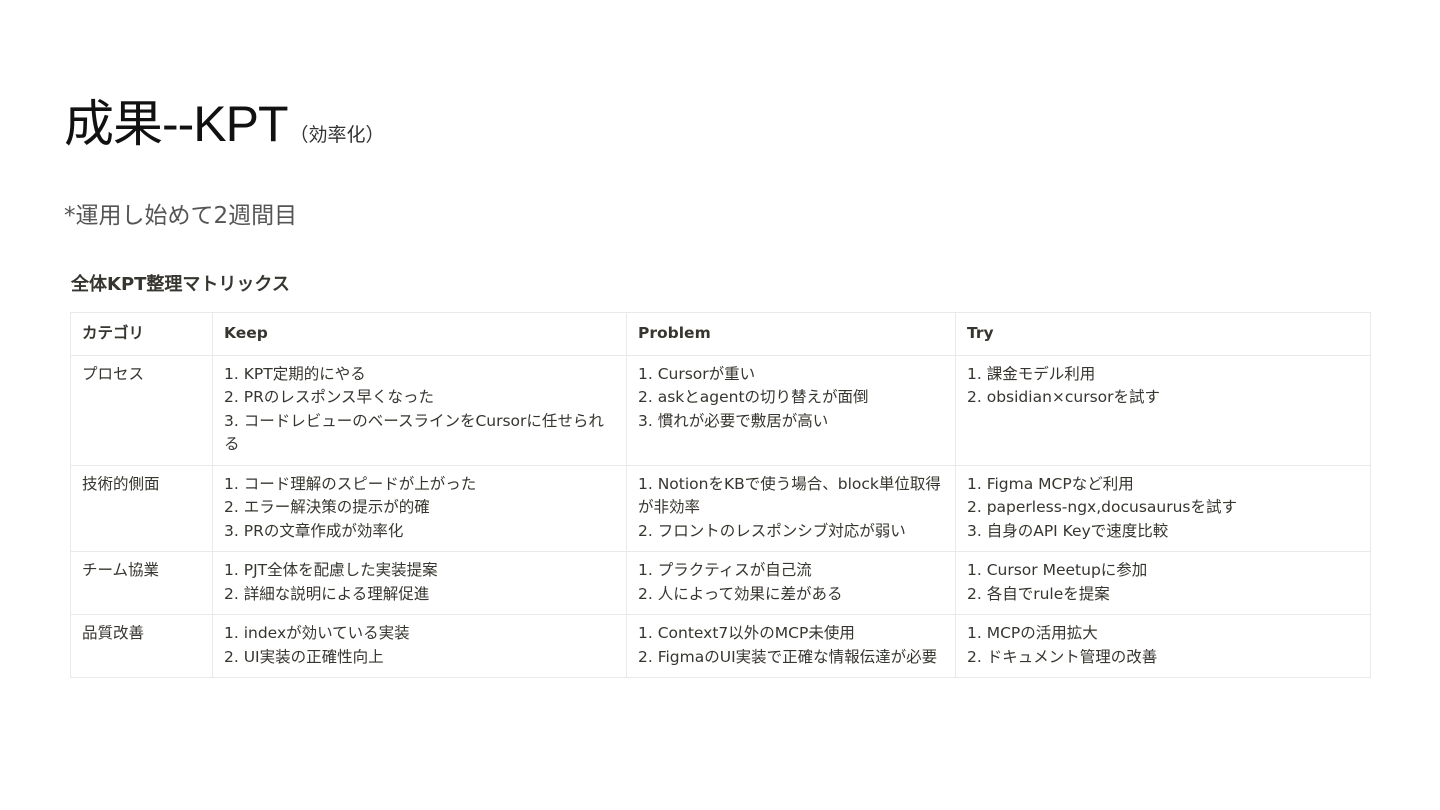 The image size is (1440, 810). Describe the element at coordinates (1057, 570) in the screenshot. I see `list-item: 1. Cursor Meetupに参加` at that location.